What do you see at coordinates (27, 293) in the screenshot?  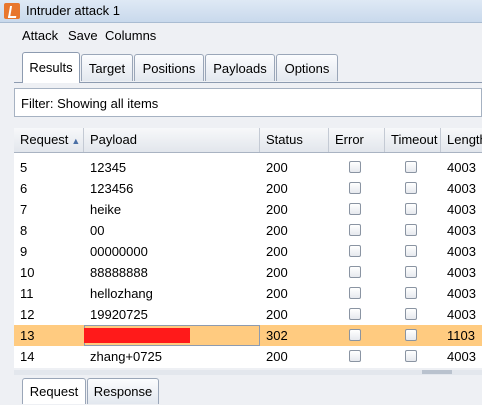 I see `cell-request: 11` at bounding box center [27, 293].